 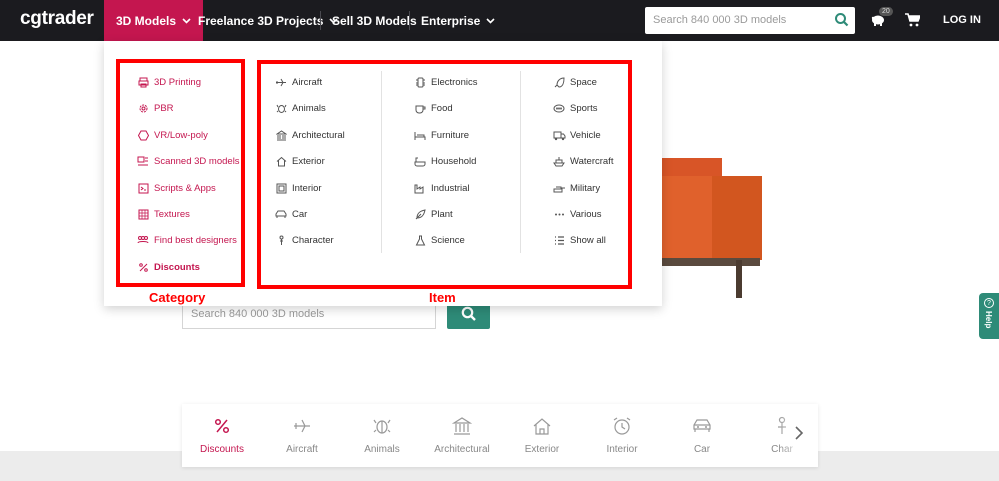 I want to click on car-icon, so click(x=702, y=428).